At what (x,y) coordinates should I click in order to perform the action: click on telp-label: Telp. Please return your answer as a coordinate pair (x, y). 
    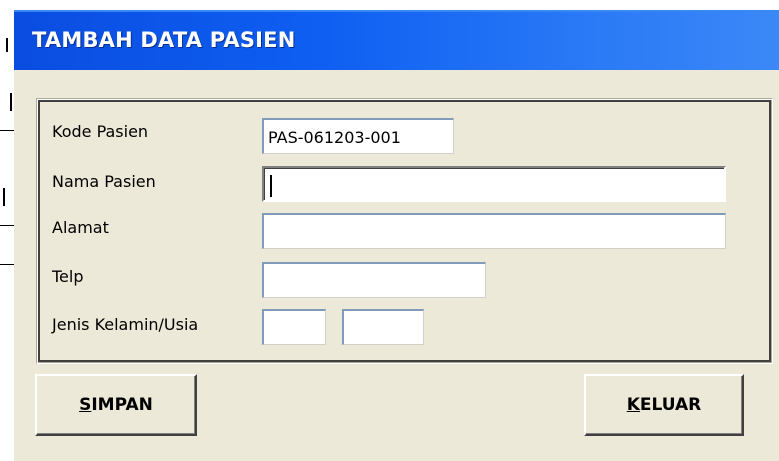
    Looking at the image, I should click on (68, 276).